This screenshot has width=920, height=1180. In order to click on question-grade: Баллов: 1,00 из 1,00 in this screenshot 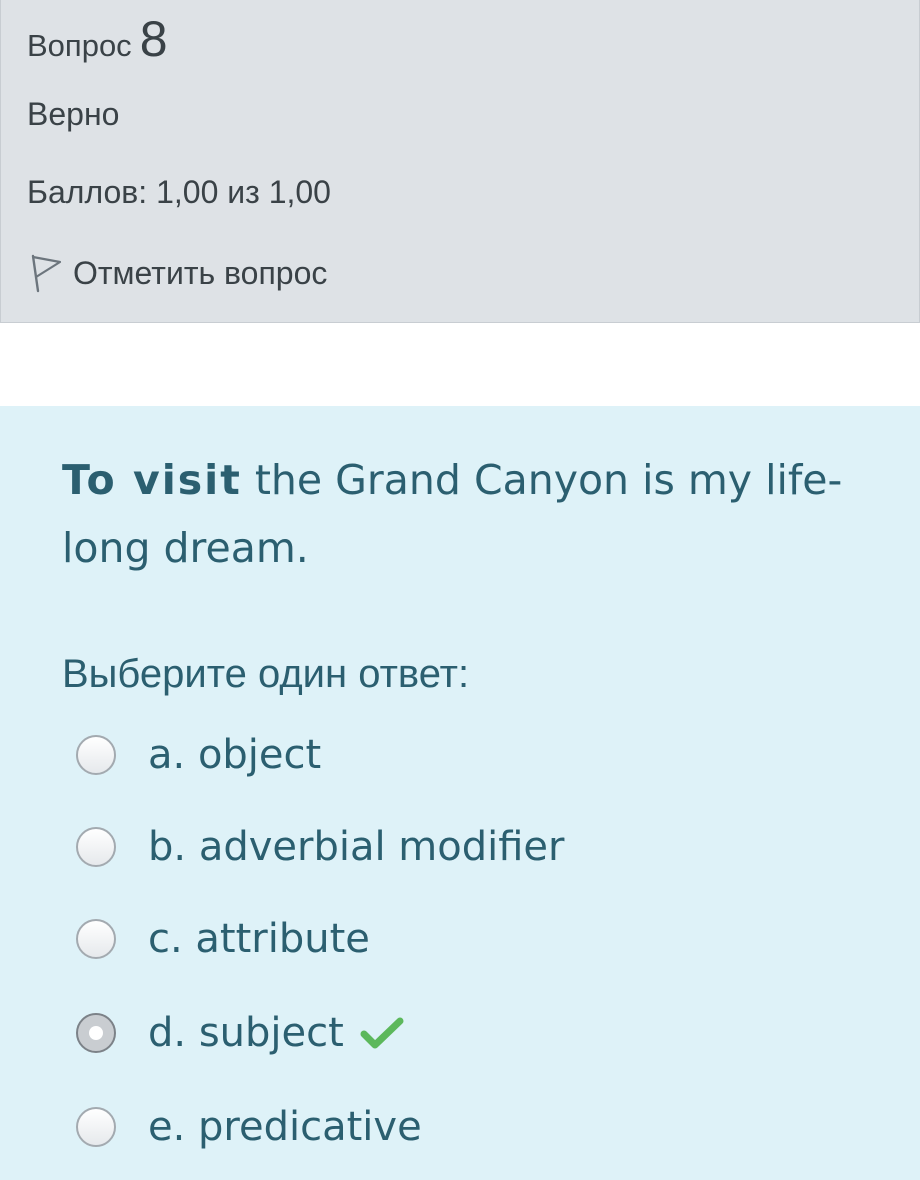, I will do `click(179, 192)`.